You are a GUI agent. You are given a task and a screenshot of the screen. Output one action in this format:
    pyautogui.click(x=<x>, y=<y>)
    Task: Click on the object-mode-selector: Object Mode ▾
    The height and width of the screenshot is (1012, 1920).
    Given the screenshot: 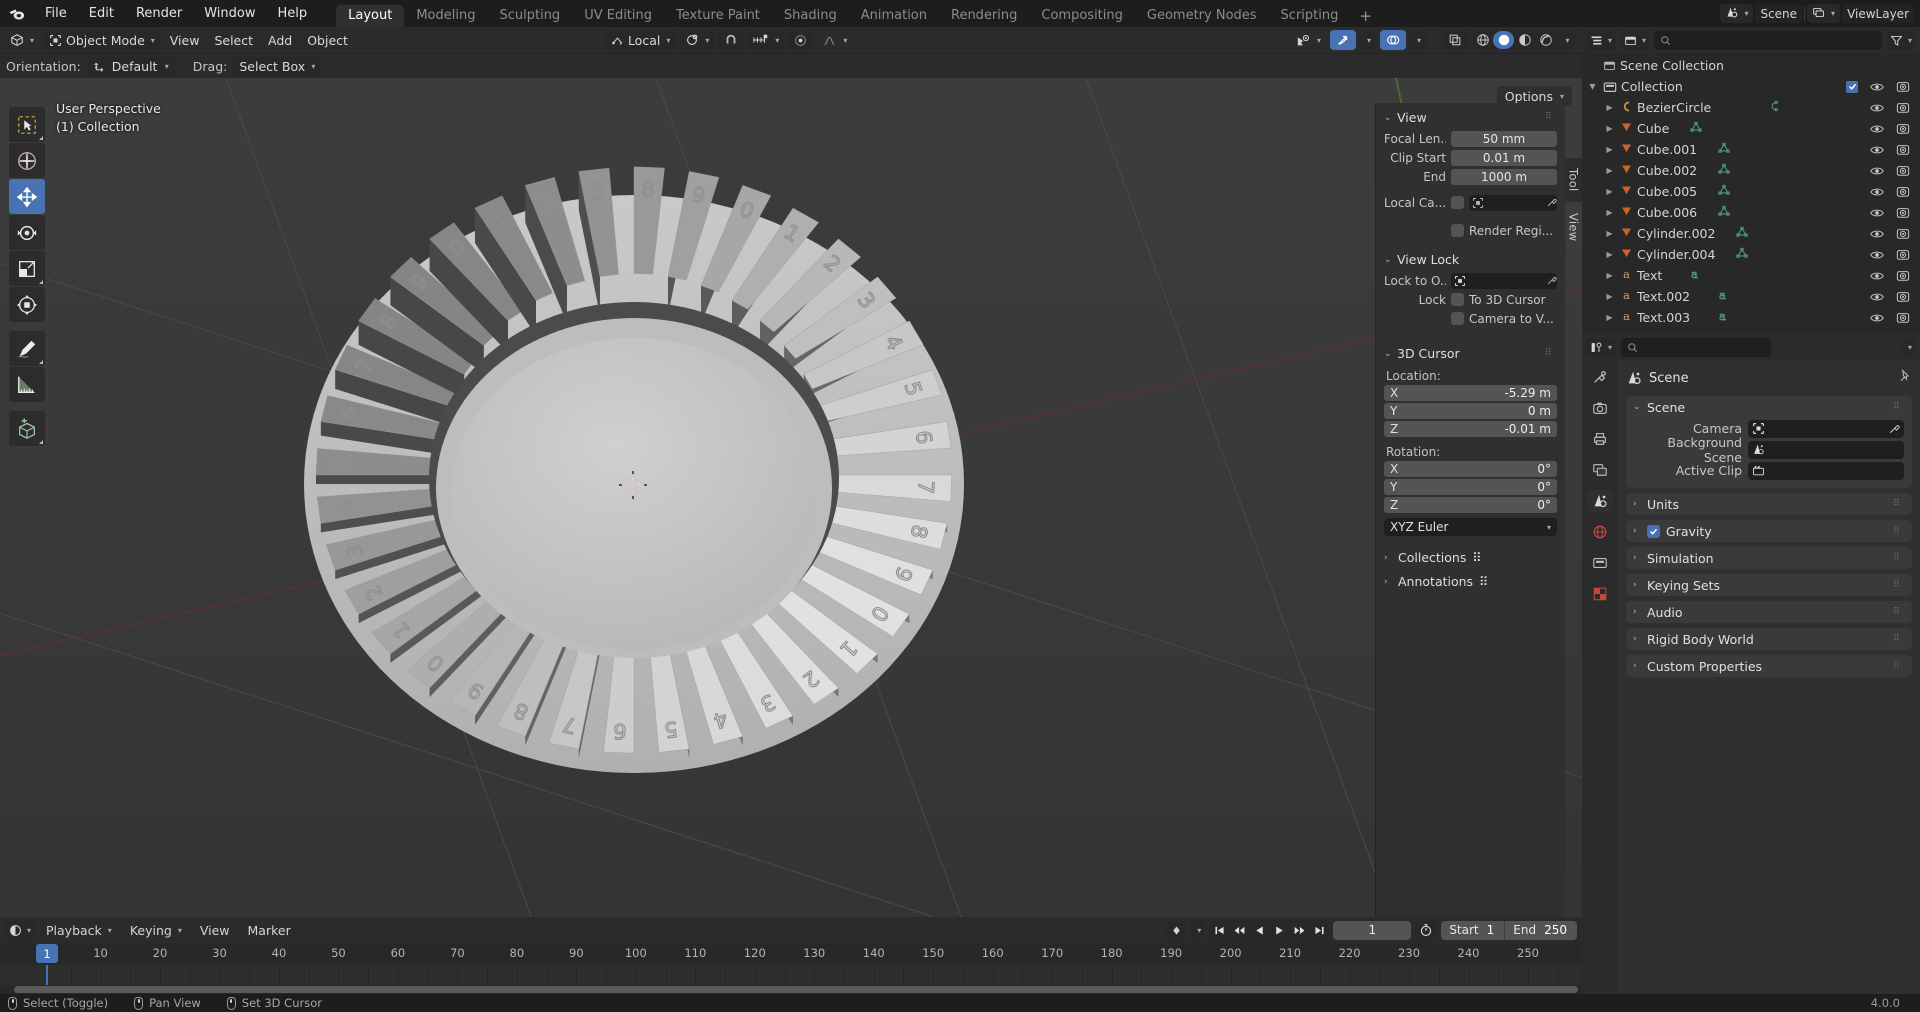 What is the action you would take?
    pyautogui.click(x=102, y=40)
    